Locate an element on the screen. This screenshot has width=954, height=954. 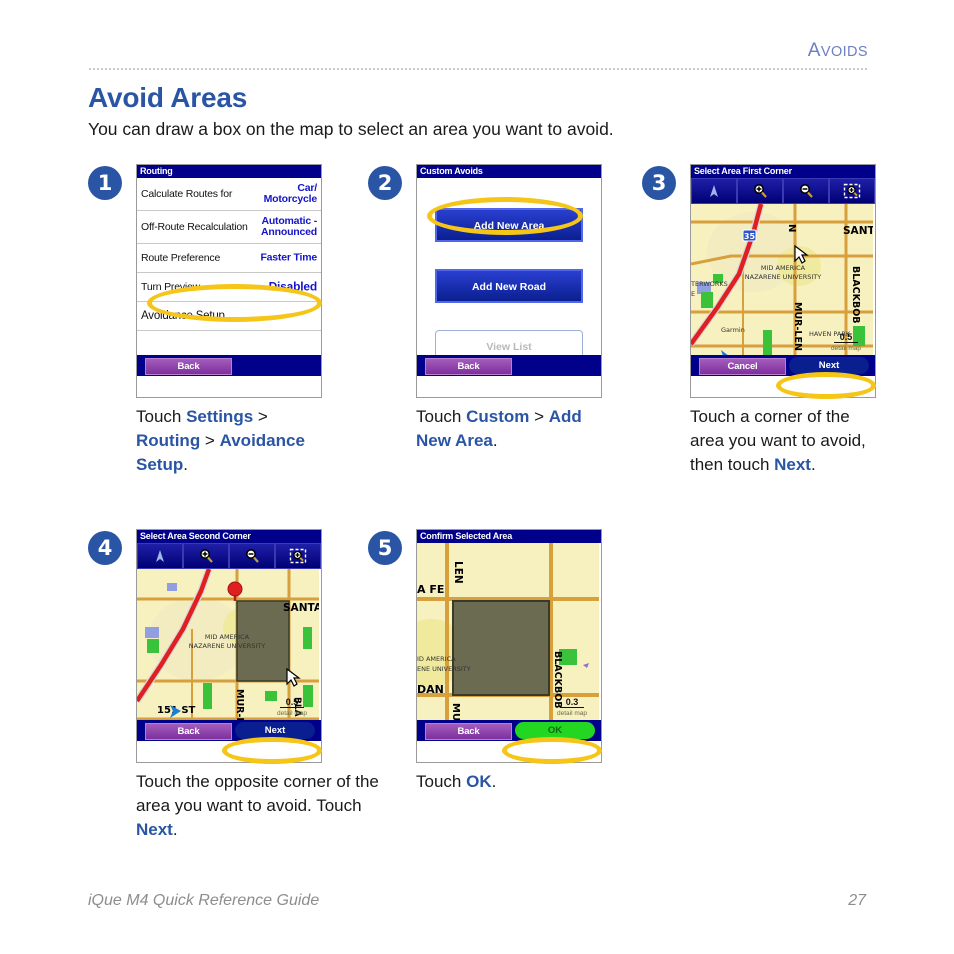
settings-row-value: Car/Motorcycle is located at coordinates (290, 193).